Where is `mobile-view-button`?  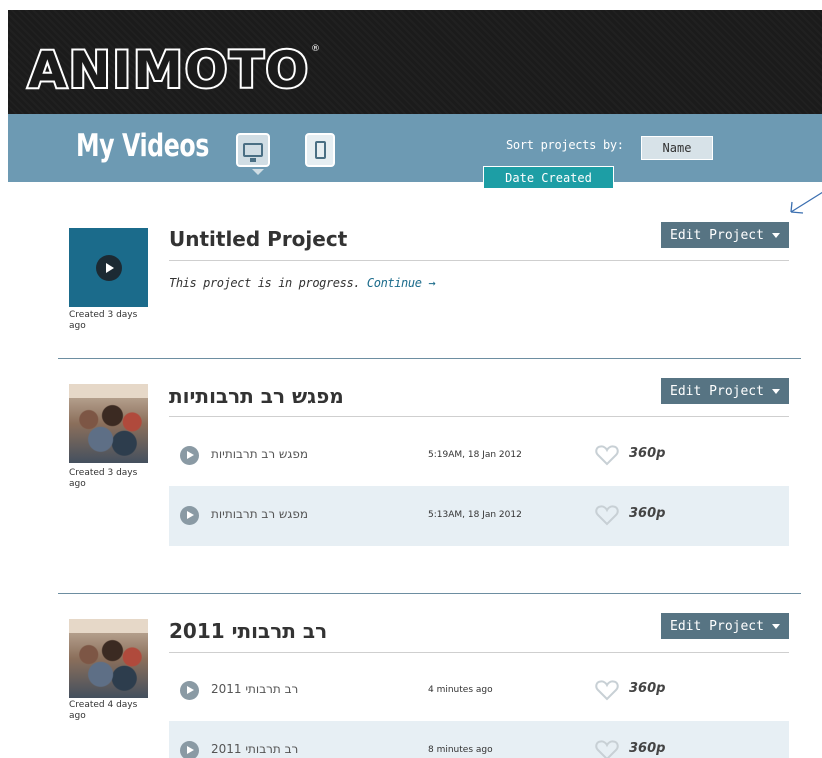 mobile-view-button is located at coordinates (320, 150).